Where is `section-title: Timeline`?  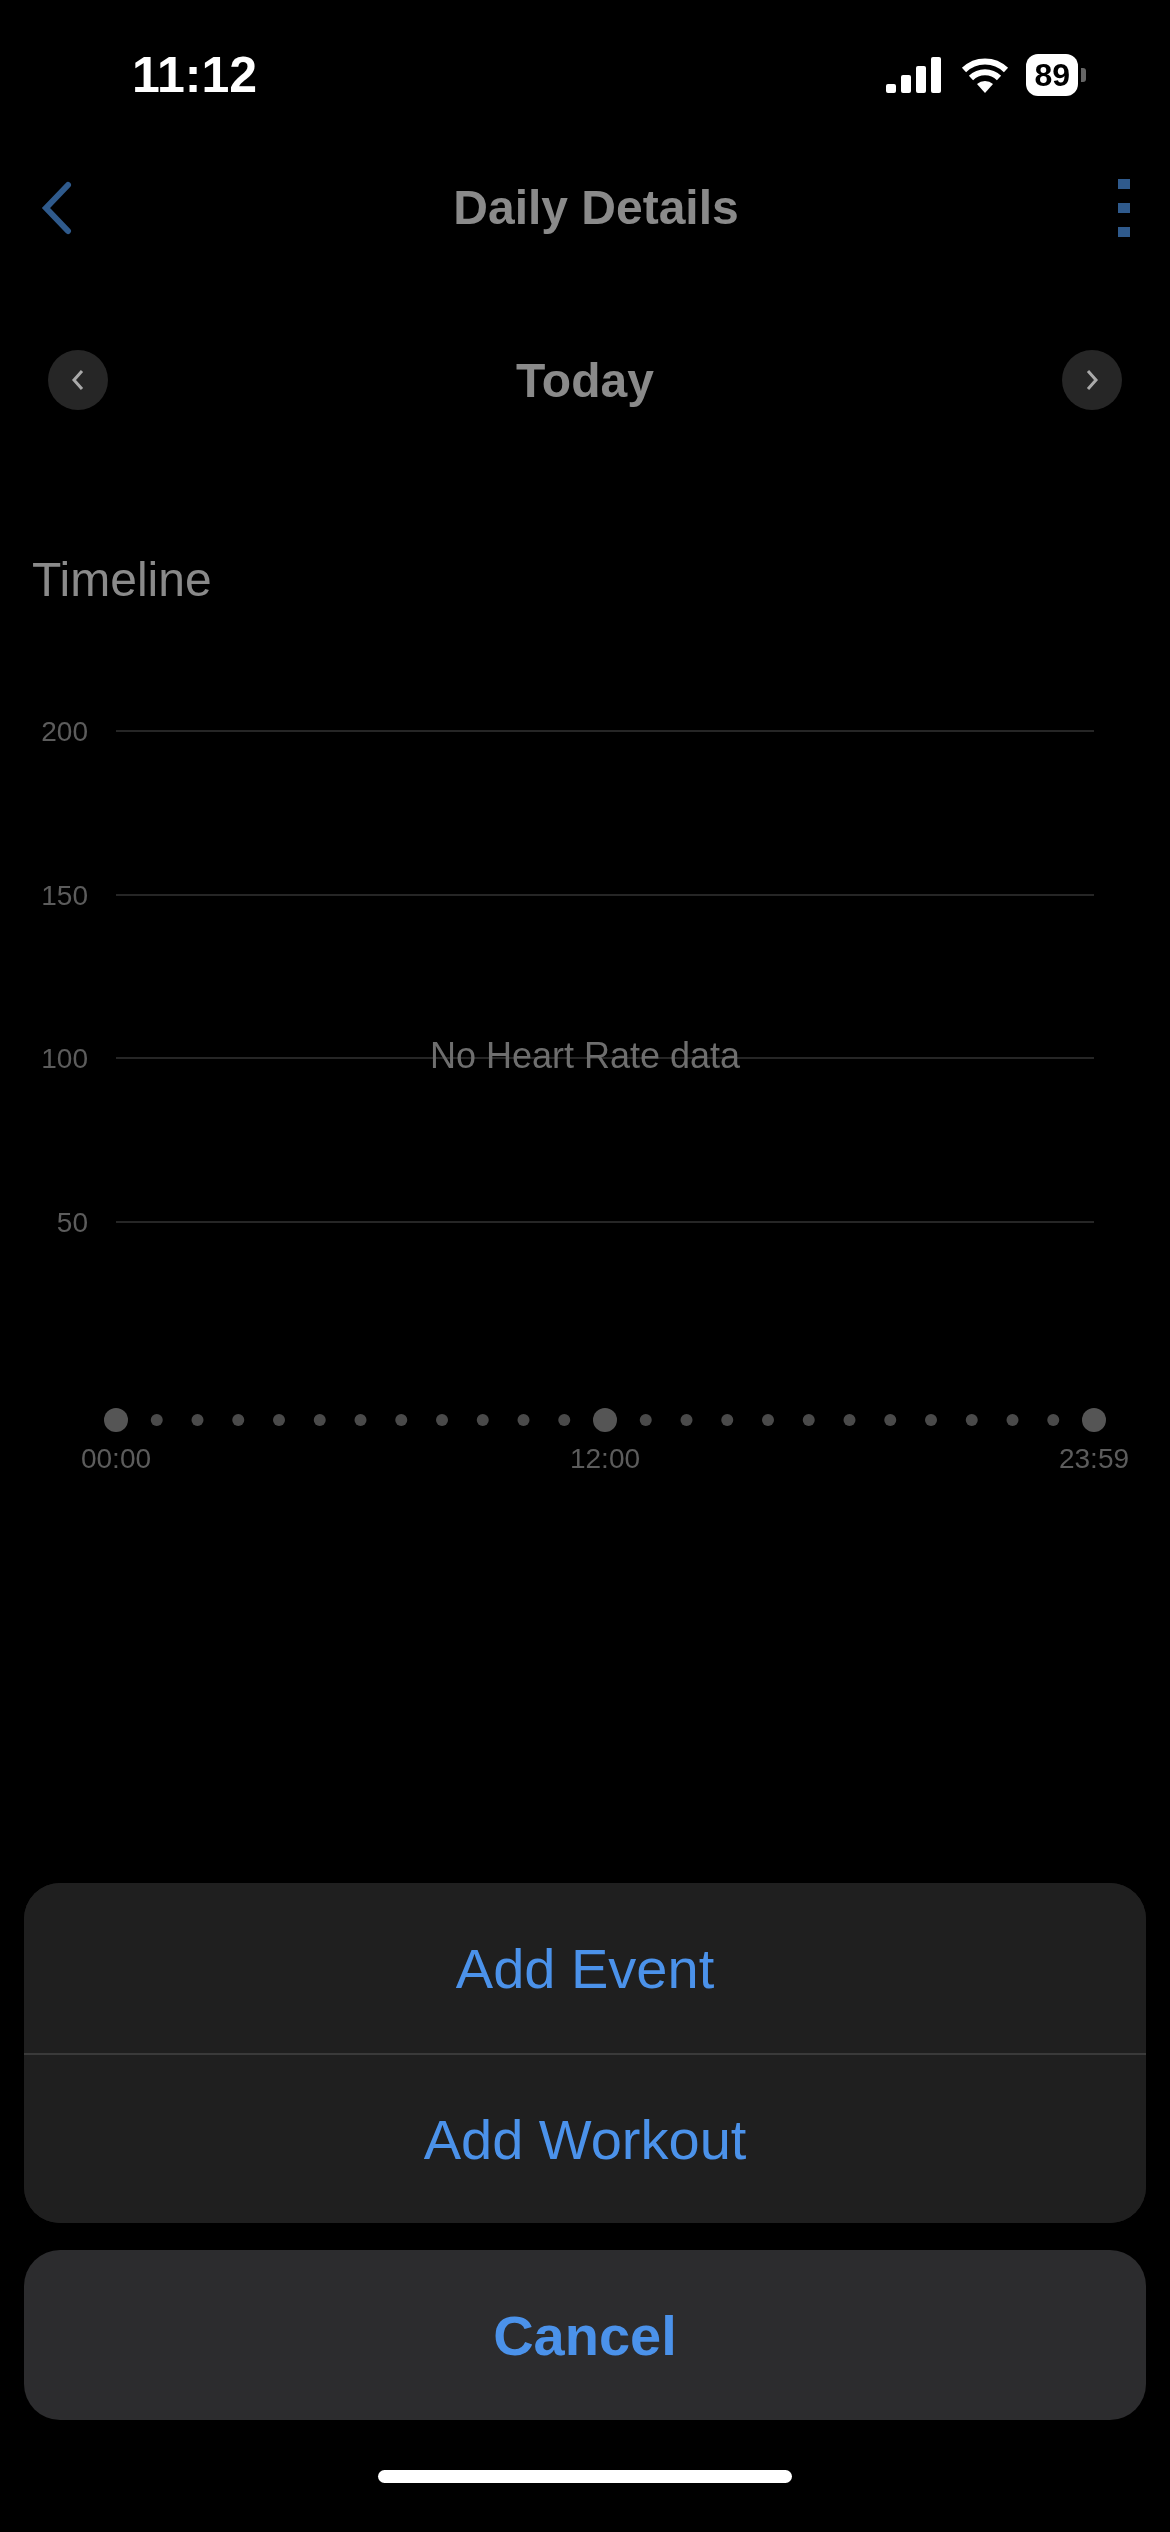
section-title: Timeline is located at coordinates (122, 579).